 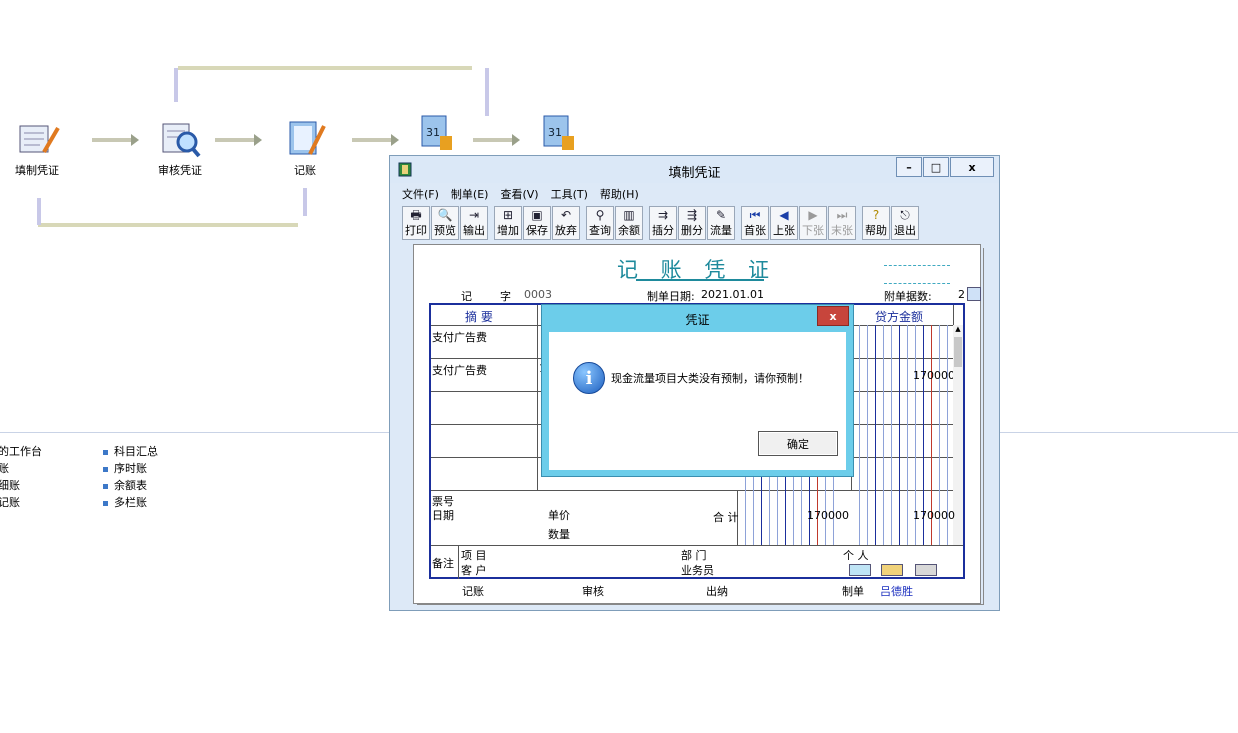 What do you see at coordinates (934, 375) in the screenshot?
I see `row-2-credit: 170000` at bounding box center [934, 375].